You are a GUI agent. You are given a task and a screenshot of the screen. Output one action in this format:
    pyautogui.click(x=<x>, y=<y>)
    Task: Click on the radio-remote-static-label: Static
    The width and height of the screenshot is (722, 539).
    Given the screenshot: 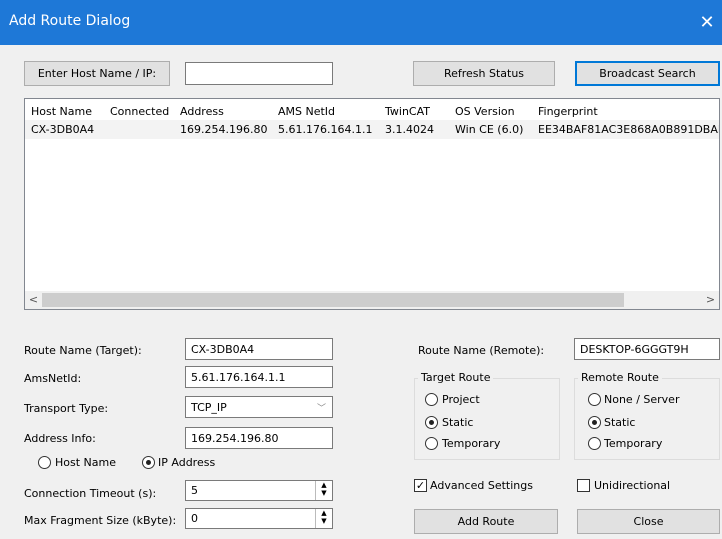 What is the action you would take?
    pyautogui.click(x=619, y=422)
    